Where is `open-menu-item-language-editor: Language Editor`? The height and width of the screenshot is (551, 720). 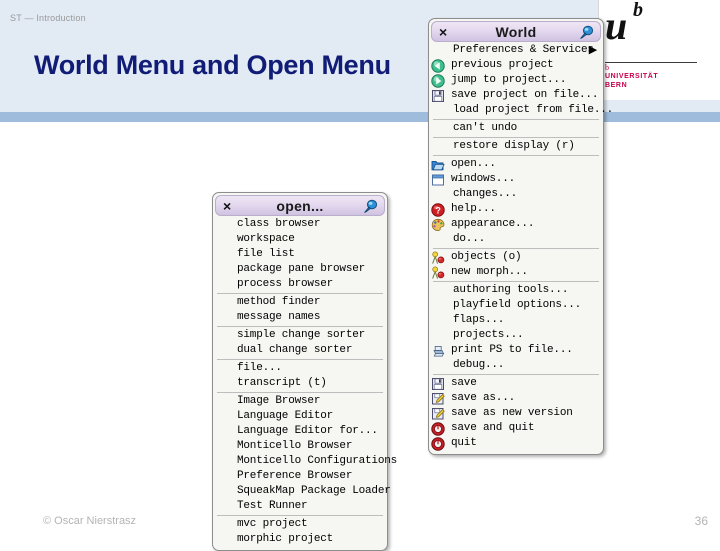
open-menu-item-language-editor: Language Editor is located at coordinates (300, 416).